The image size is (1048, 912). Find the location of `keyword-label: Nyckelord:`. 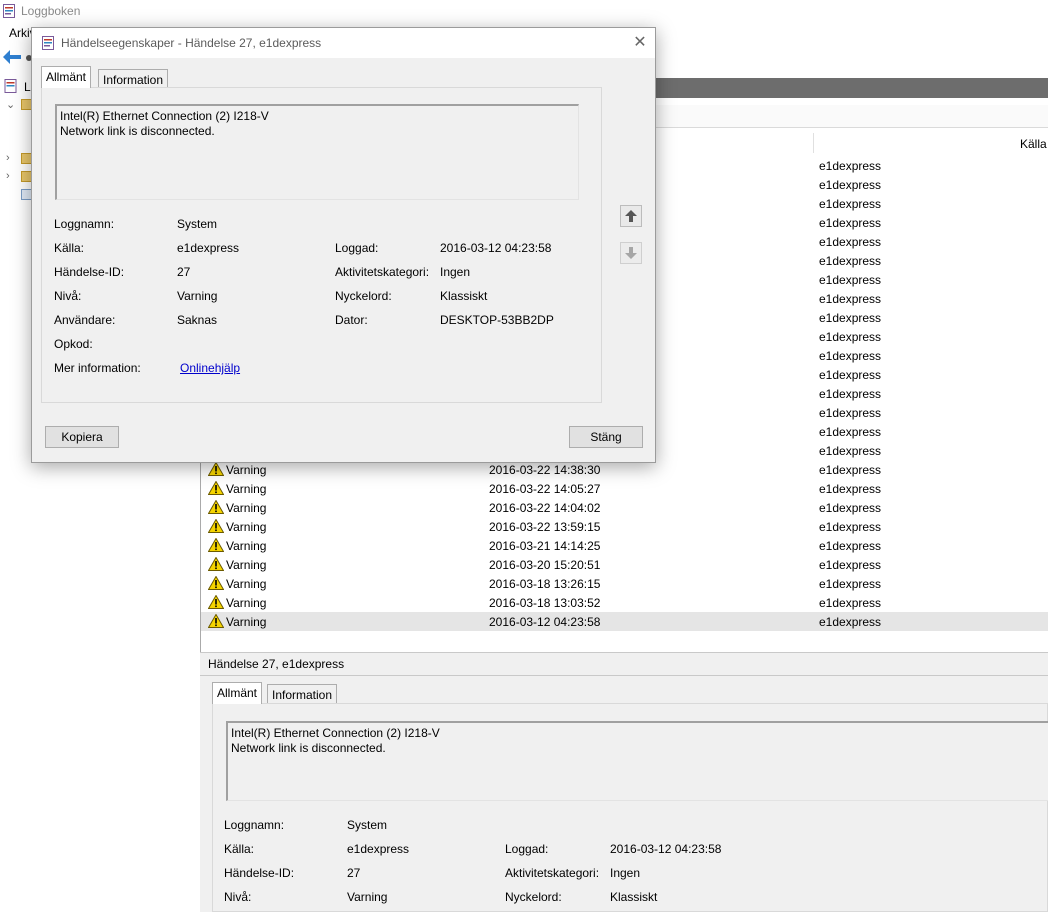

keyword-label: Nyckelord: is located at coordinates (363, 296).